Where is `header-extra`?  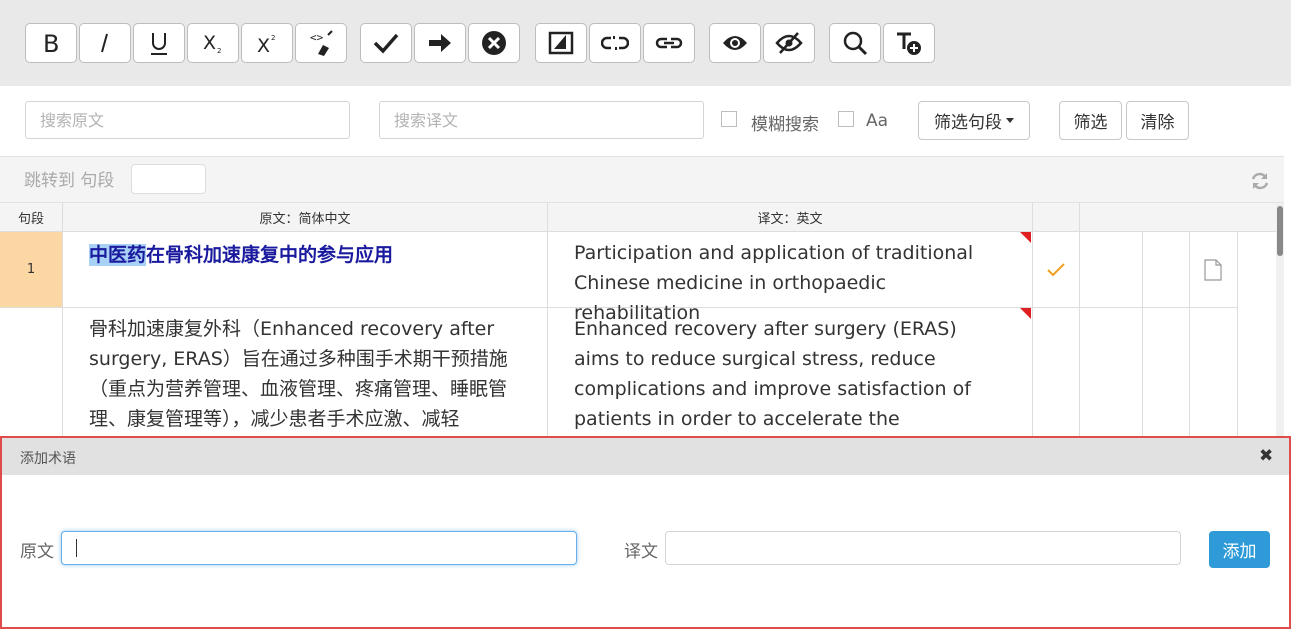 header-extra is located at coordinates (1182, 217).